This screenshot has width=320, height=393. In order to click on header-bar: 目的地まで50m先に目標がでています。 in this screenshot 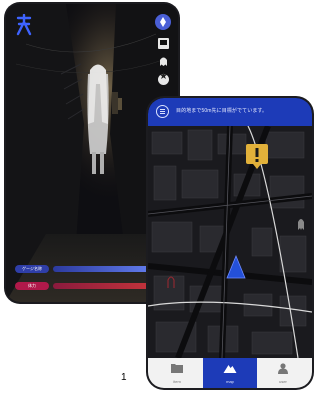, I will do `click(230, 112)`.